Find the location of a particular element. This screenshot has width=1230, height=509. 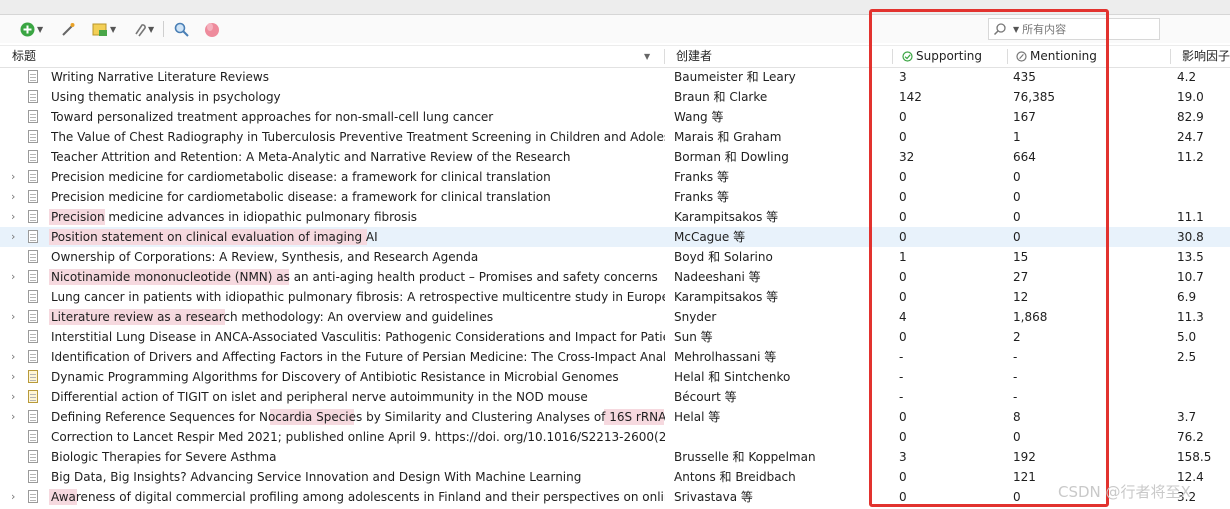

row-impact-factor: 30.8 is located at coordinates (1190, 237).